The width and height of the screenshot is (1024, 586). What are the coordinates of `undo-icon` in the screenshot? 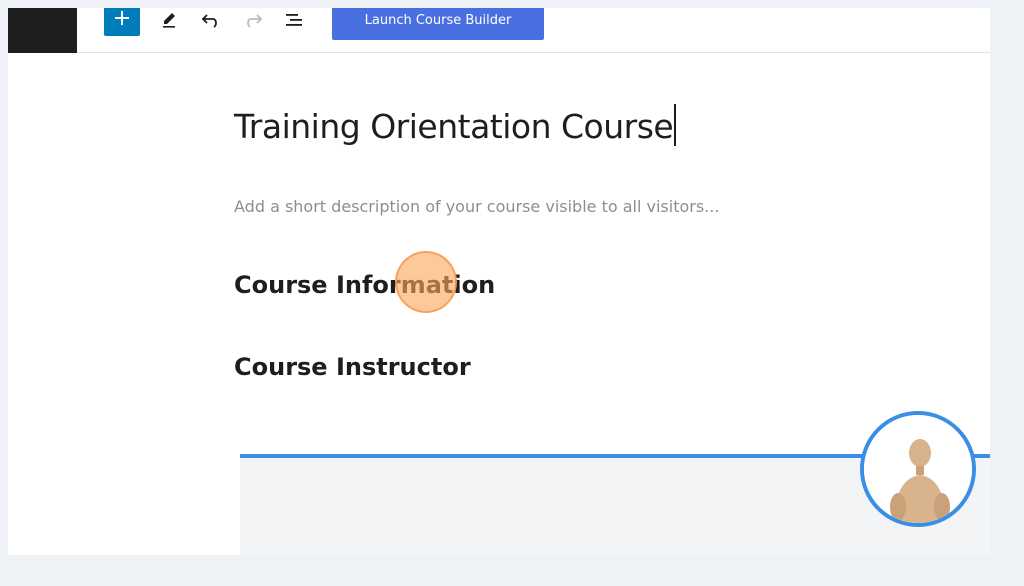 It's located at (209, 21).